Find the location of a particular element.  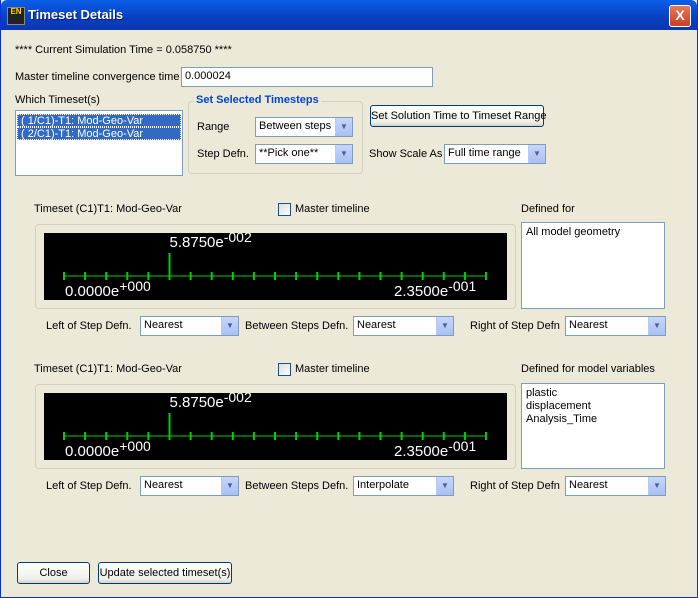

panel1-between-label: Between Steps Defn. is located at coordinates (297, 326).